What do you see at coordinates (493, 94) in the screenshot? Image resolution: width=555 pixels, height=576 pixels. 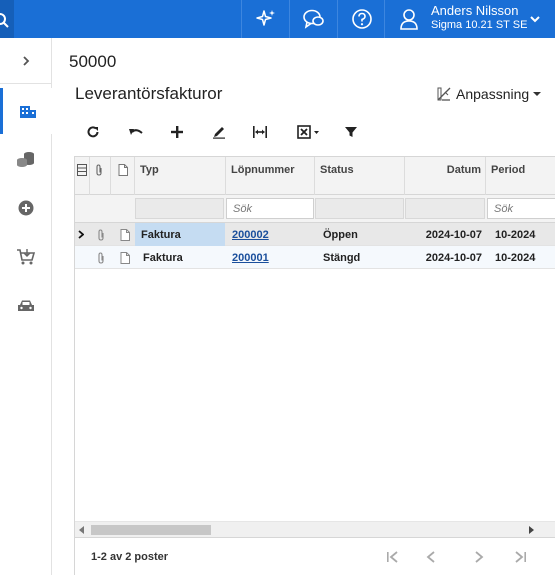 I see `customize-label: Anpassning` at bounding box center [493, 94].